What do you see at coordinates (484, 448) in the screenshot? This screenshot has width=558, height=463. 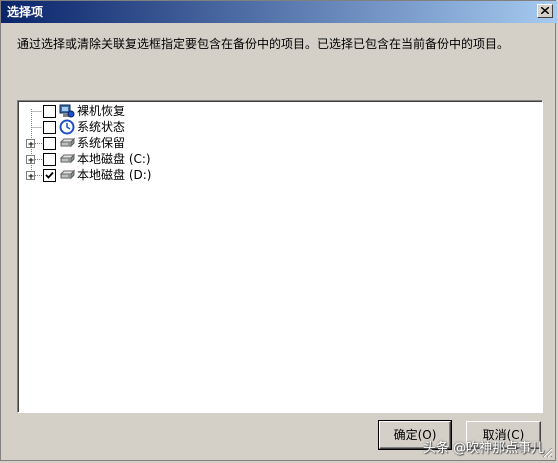 I see `watermark-text: 头条 @吹神那点事儿` at bounding box center [484, 448].